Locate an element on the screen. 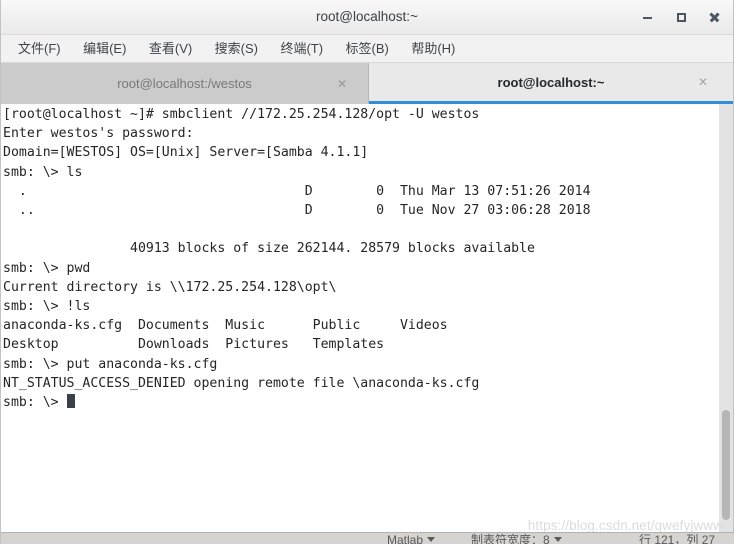  menu-item-view: 查看(V) is located at coordinates (170, 48).